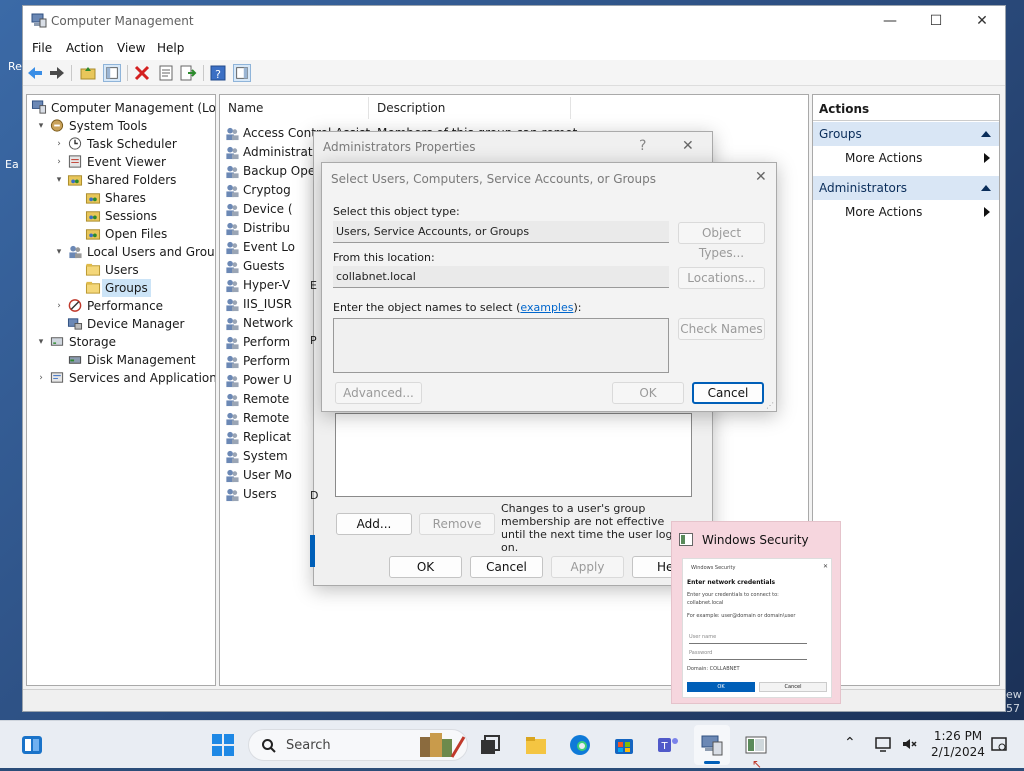  What do you see at coordinates (999, 744) in the screenshot?
I see `notification-settings-icon` at bounding box center [999, 744].